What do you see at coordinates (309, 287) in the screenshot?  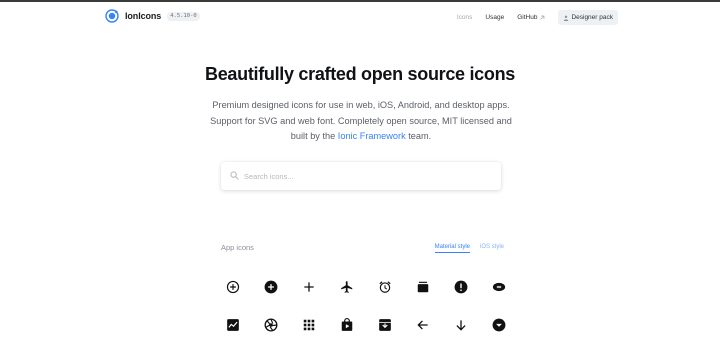 I see `add-icon` at bounding box center [309, 287].